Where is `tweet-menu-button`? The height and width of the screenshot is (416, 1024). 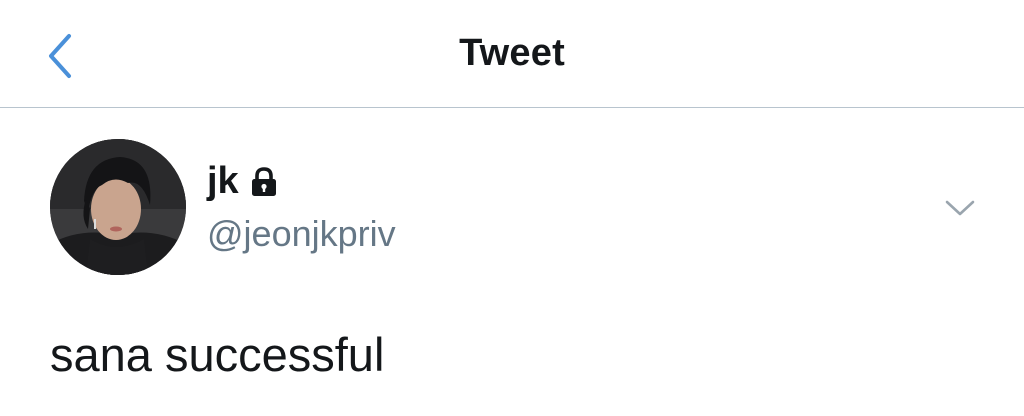
tweet-menu-button is located at coordinates (960, 208).